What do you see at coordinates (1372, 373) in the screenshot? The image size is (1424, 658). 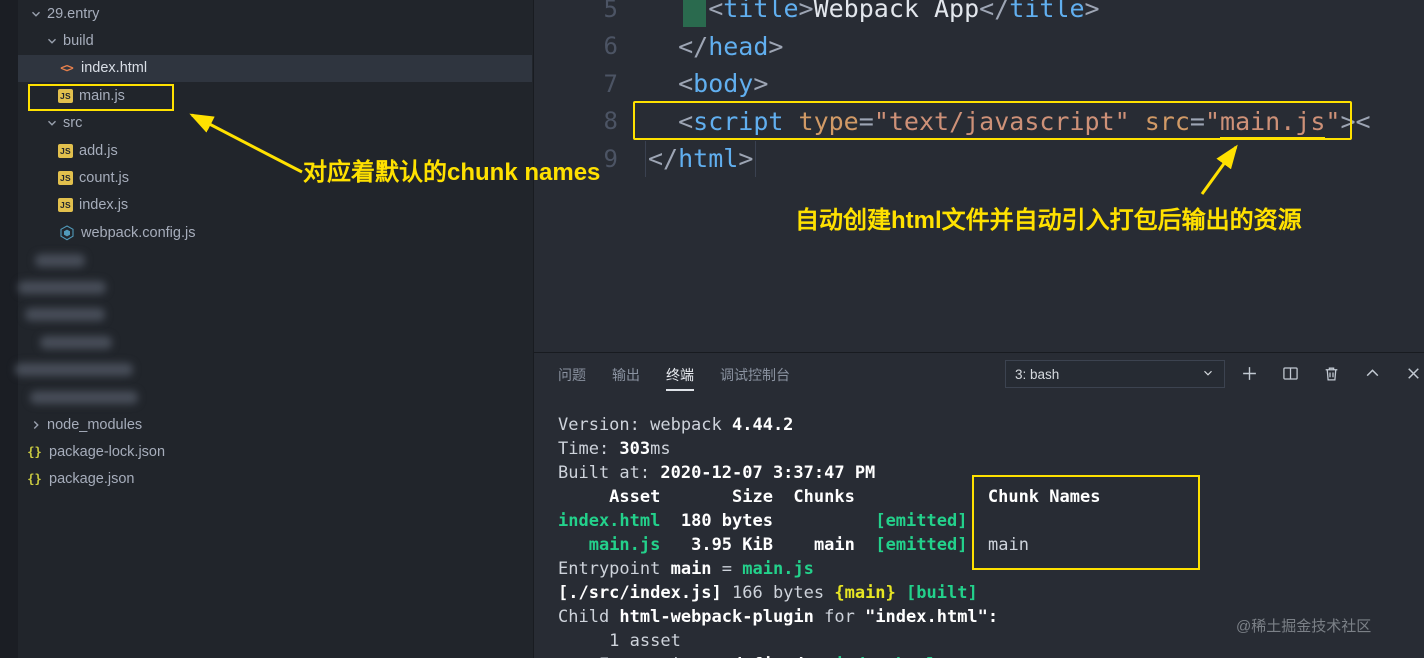 I see `maximize-panel-icon` at bounding box center [1372, 373].